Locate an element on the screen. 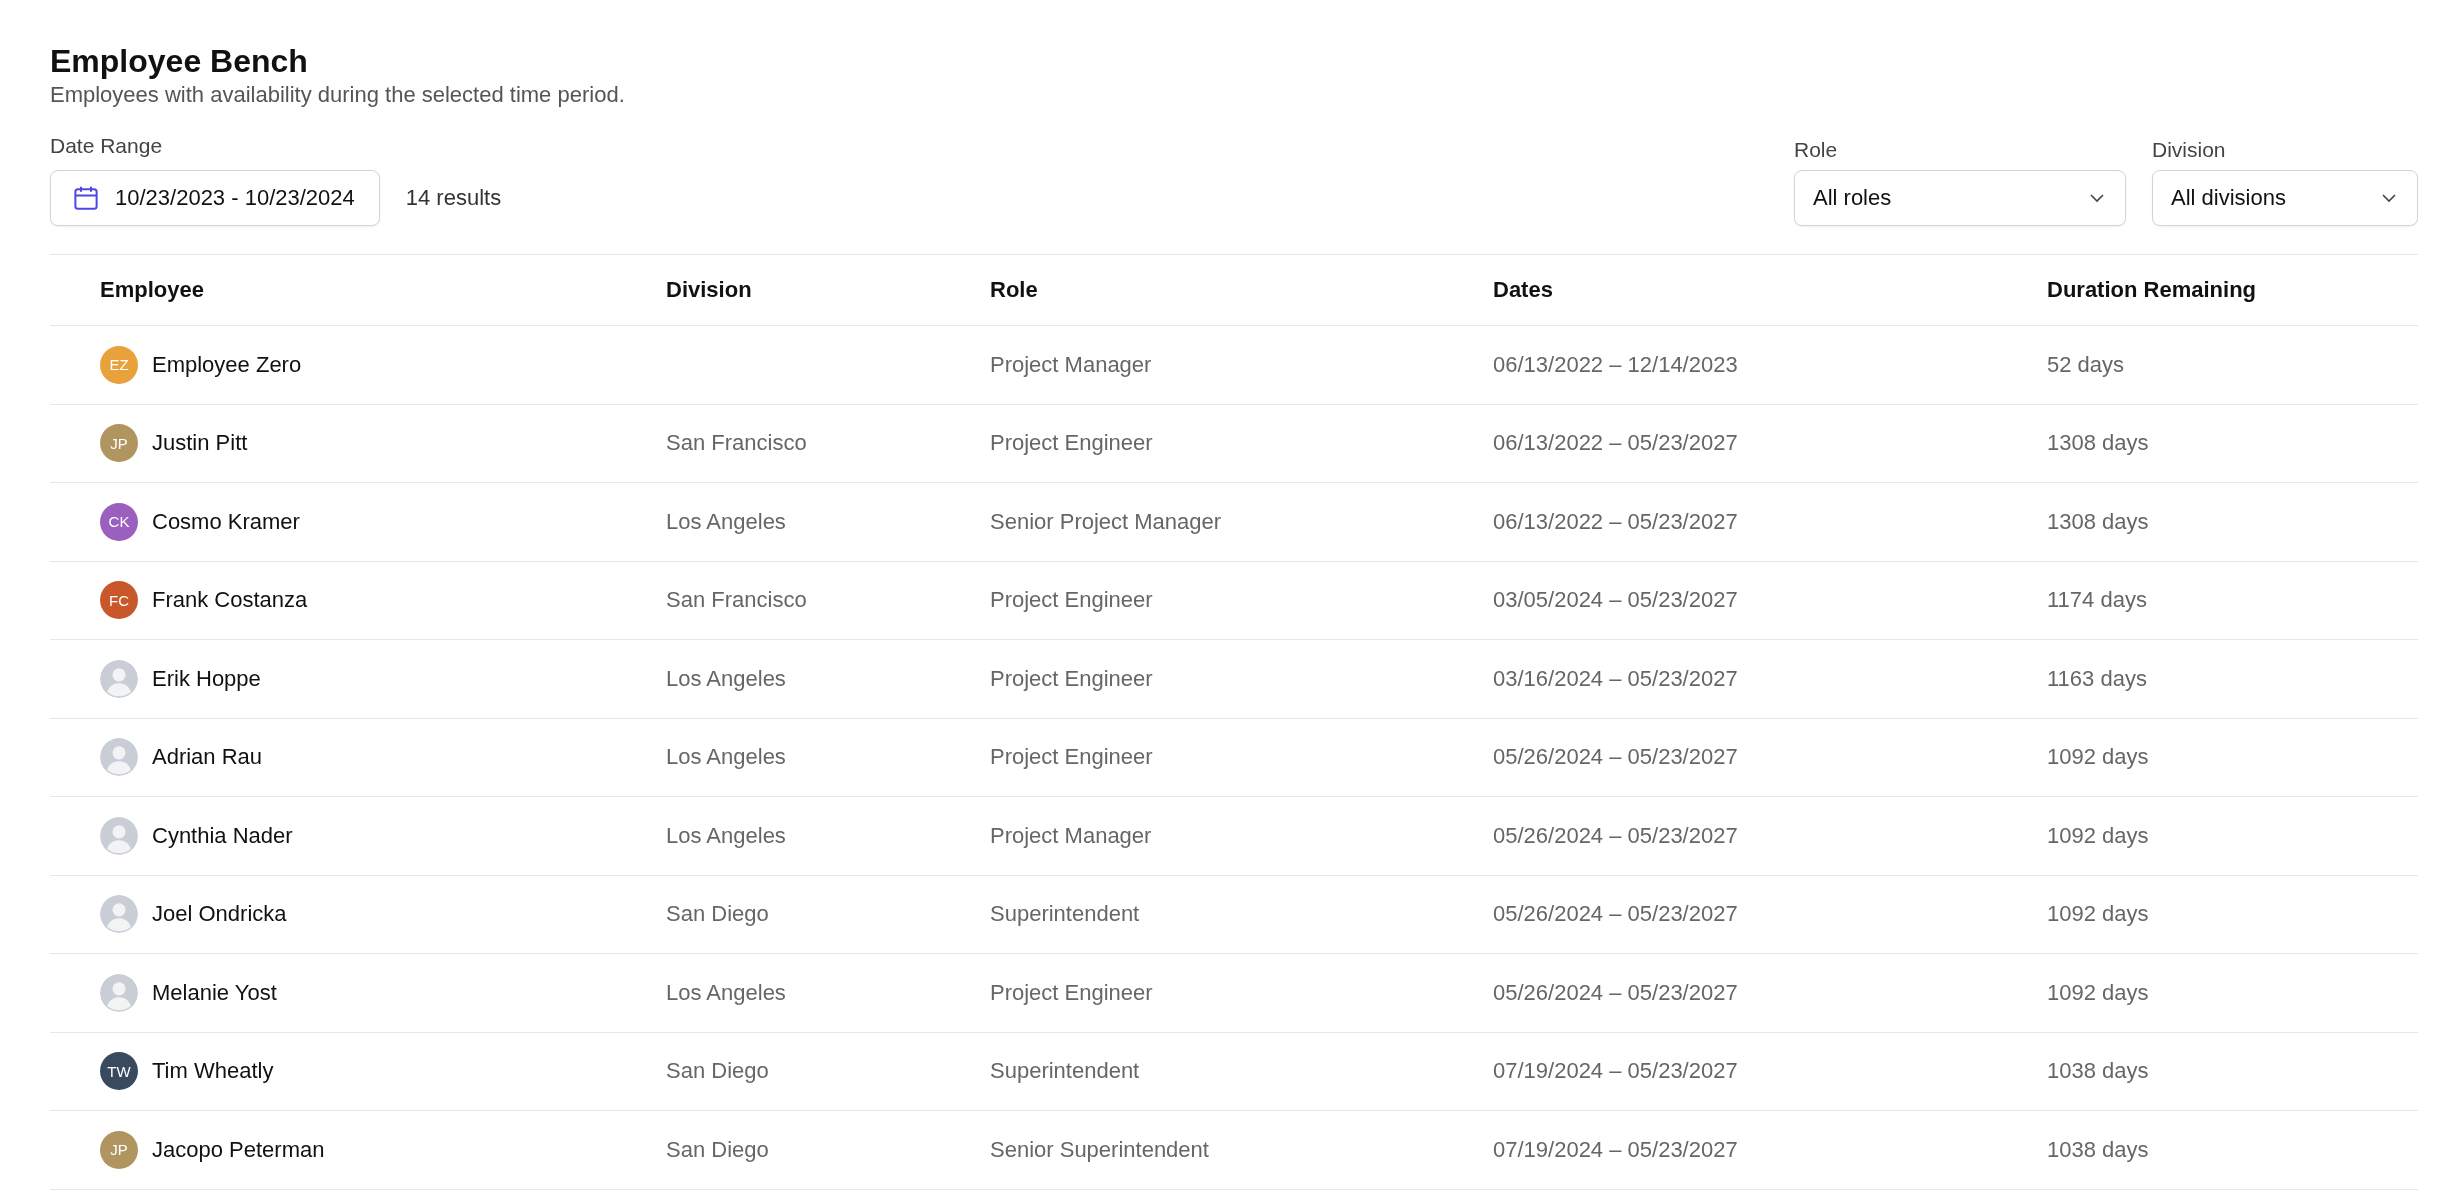  column-header: Duration Remaining is located at coordinates (2151, 289).